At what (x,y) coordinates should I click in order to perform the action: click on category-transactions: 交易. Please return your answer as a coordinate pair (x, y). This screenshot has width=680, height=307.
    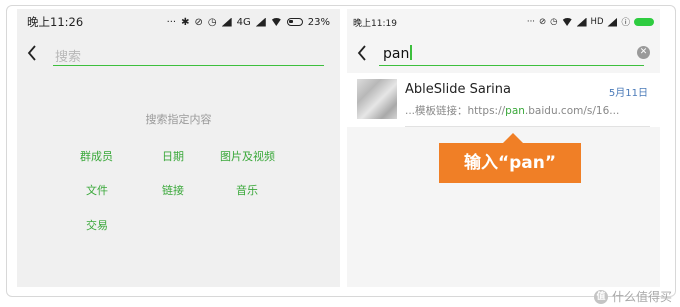
    Looking at the image, I should click on (97, 225).